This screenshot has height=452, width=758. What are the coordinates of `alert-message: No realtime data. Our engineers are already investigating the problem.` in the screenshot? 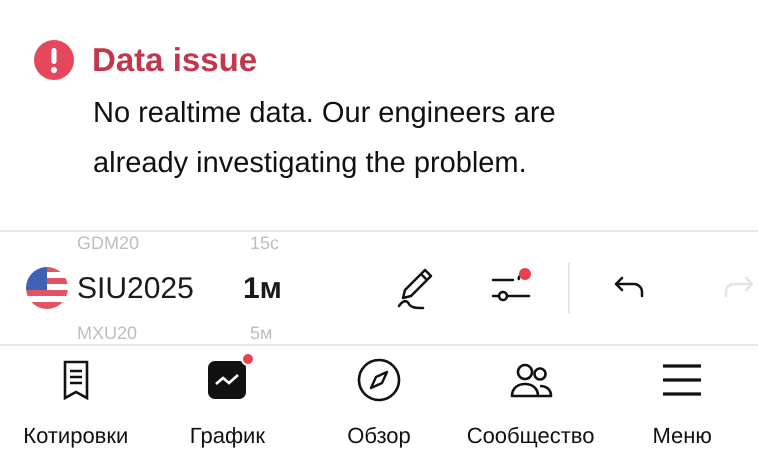 It's located at (325, 138).